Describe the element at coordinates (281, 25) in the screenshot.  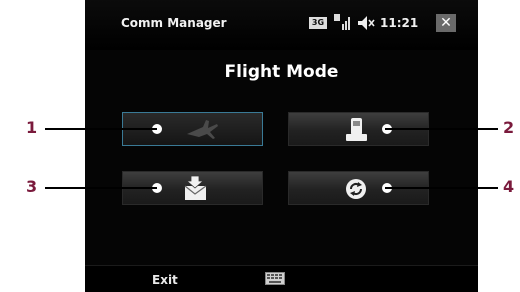
I see `title-bar: Comm Manager 3G 11:21 ✕` at that location.